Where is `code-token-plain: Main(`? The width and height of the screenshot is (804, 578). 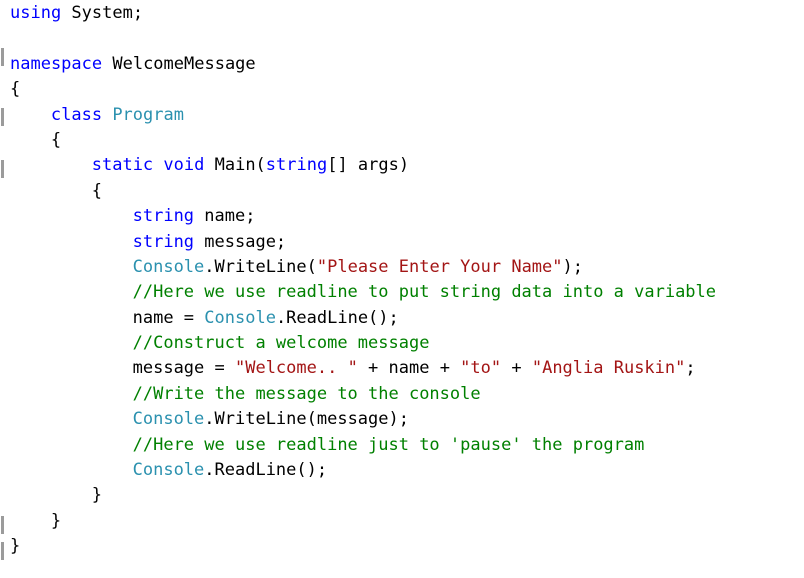 code-token-plain: Main( is located at coordinates (235, 165).